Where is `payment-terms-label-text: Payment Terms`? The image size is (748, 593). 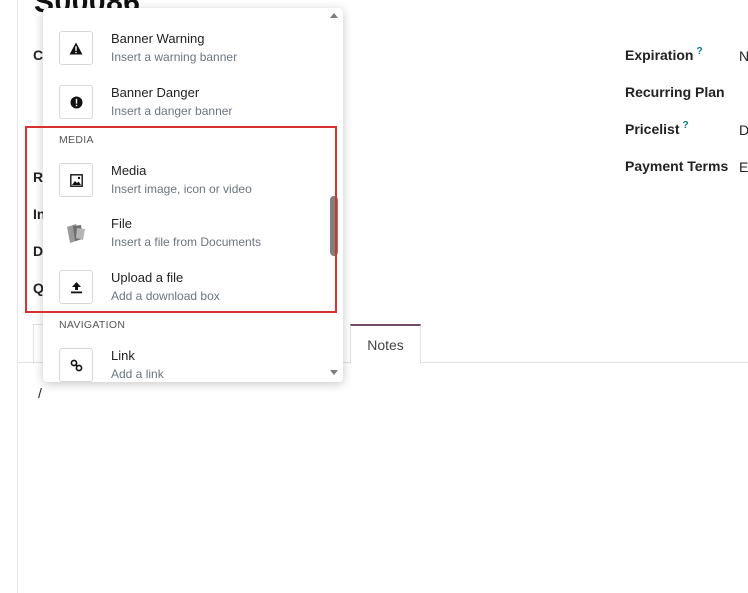 payment-terms-label-text: Payment Terms is located at coordinates (677, 166).